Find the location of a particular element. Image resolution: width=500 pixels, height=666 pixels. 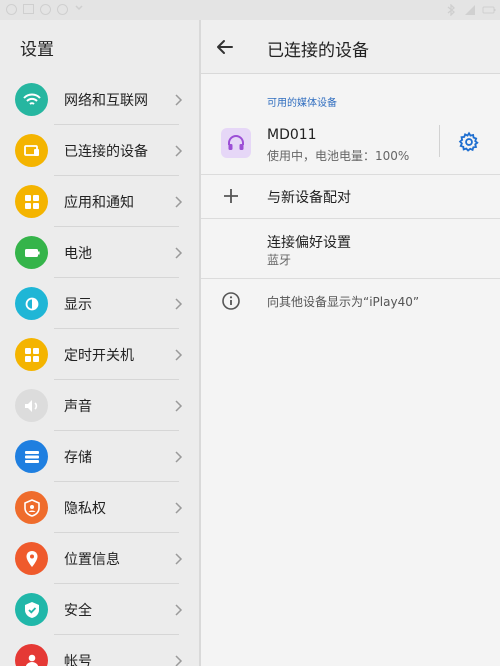

sidebar-item: 帐号 is located at coordinates (99, 650).